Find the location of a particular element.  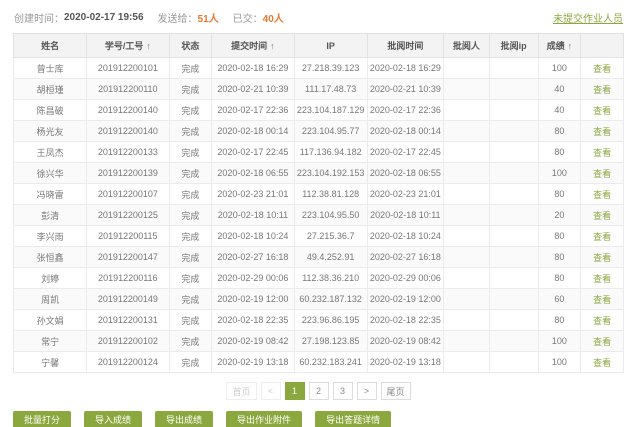

name-cell: 孙文娟 is located at coordinates (50, 320).